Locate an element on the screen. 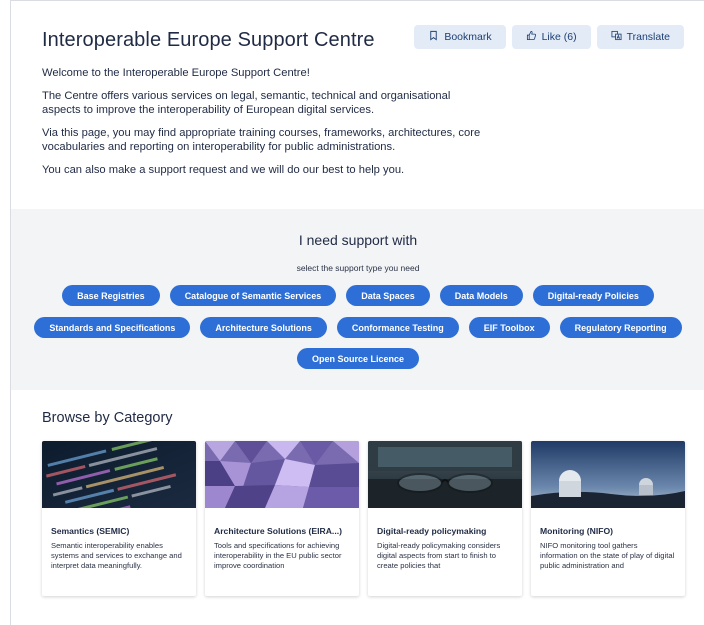  support-eif-toolbox: EIF Toolbox is located at coordinates (509, 327).